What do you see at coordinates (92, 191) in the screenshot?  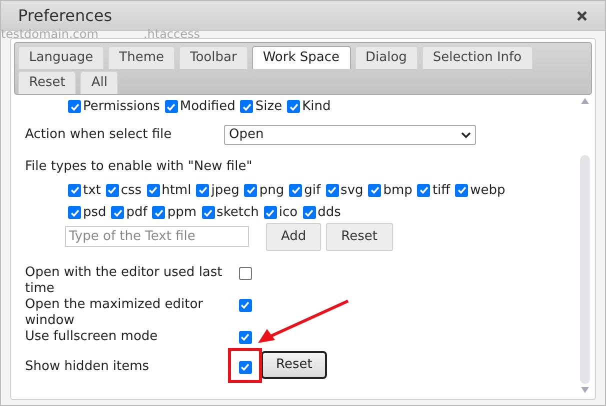 I see `checkbox-label: txt` at bounding box center [92, 191].